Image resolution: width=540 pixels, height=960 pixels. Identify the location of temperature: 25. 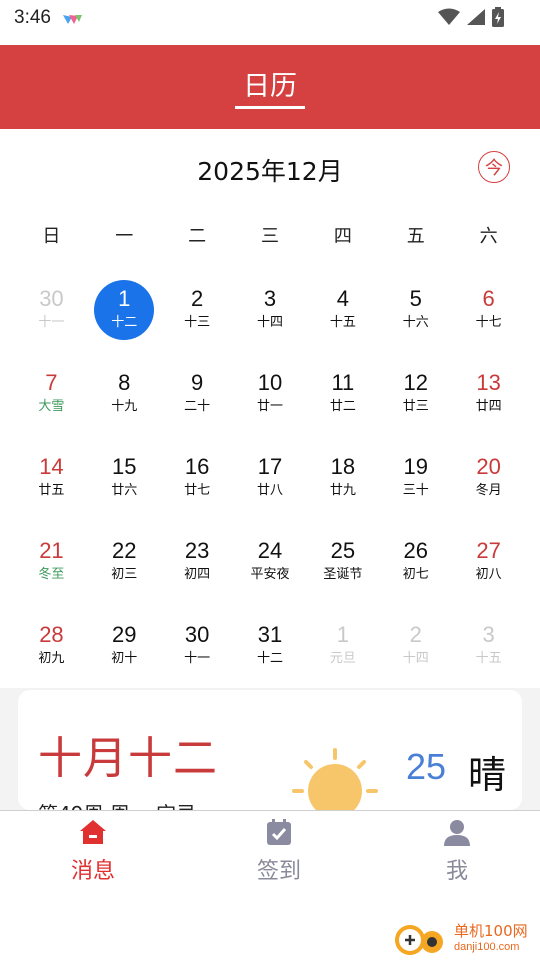
(426, 766).